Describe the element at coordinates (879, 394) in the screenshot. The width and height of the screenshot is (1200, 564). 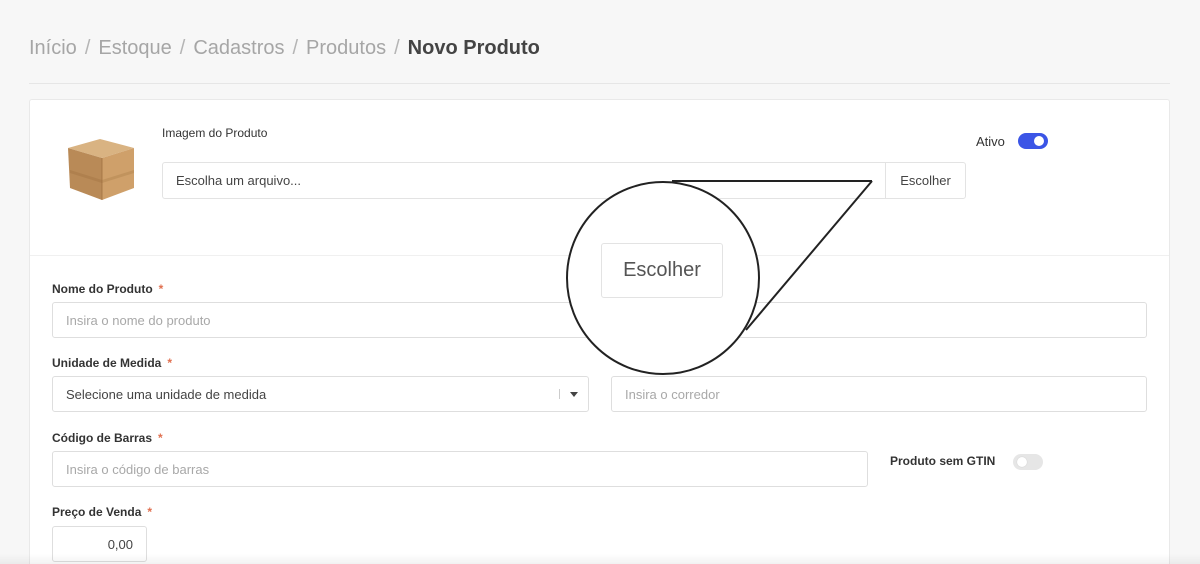
I see `corridor-input` at that location.